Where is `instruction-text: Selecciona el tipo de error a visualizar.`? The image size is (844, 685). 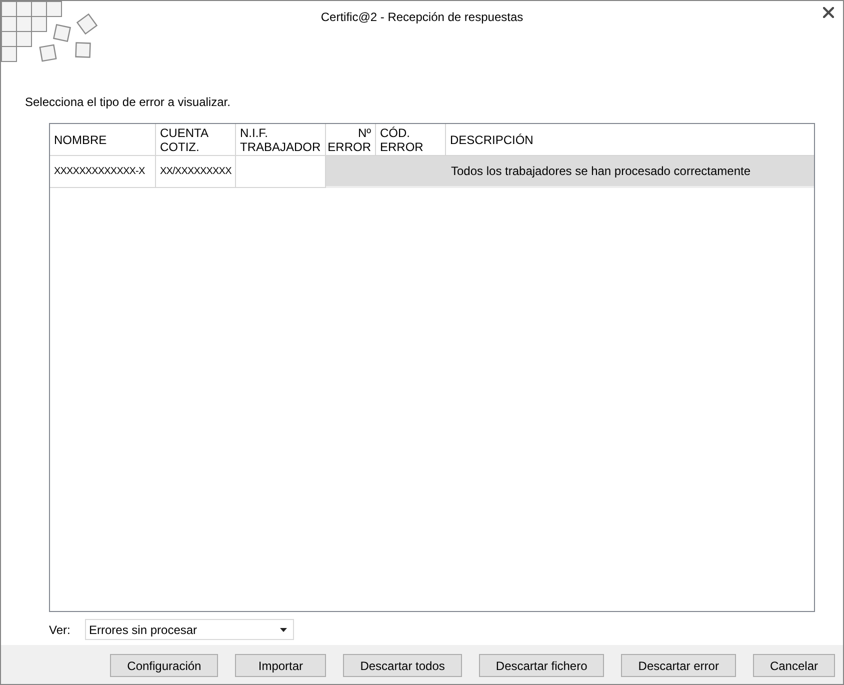
instruction-text: Selecciona el tipo de error a visualizar. is located at coordinates (128, 102).